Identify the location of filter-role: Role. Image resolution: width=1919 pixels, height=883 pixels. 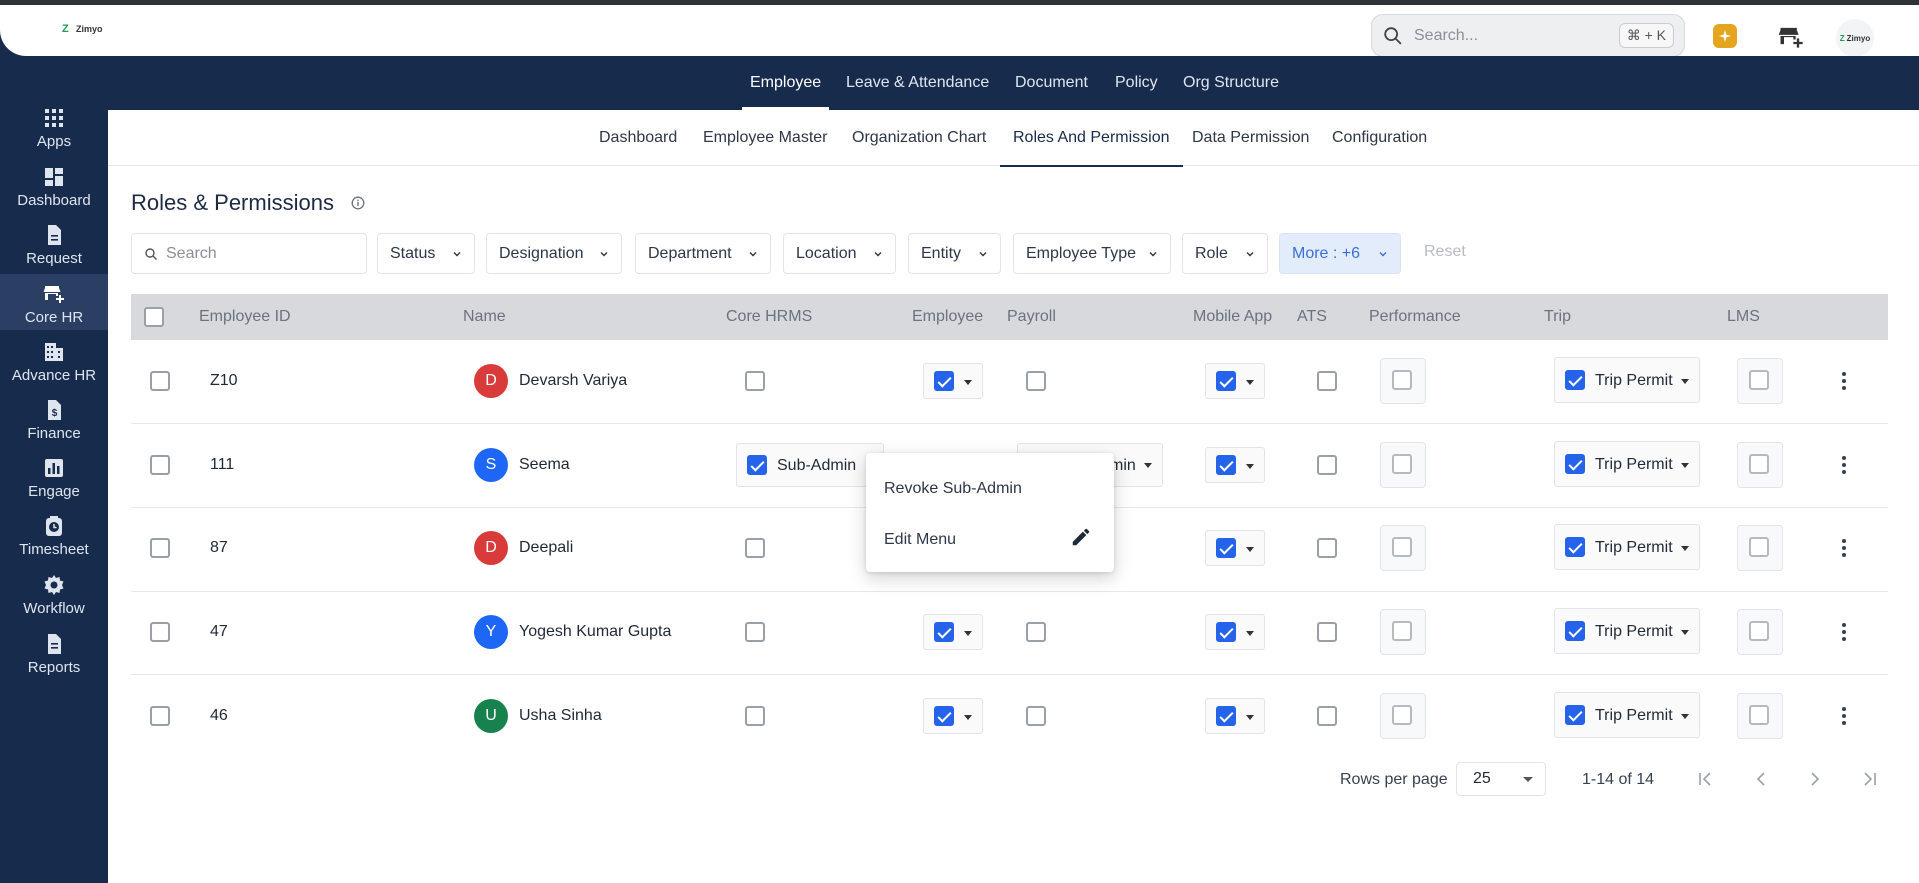
(1225, 253).